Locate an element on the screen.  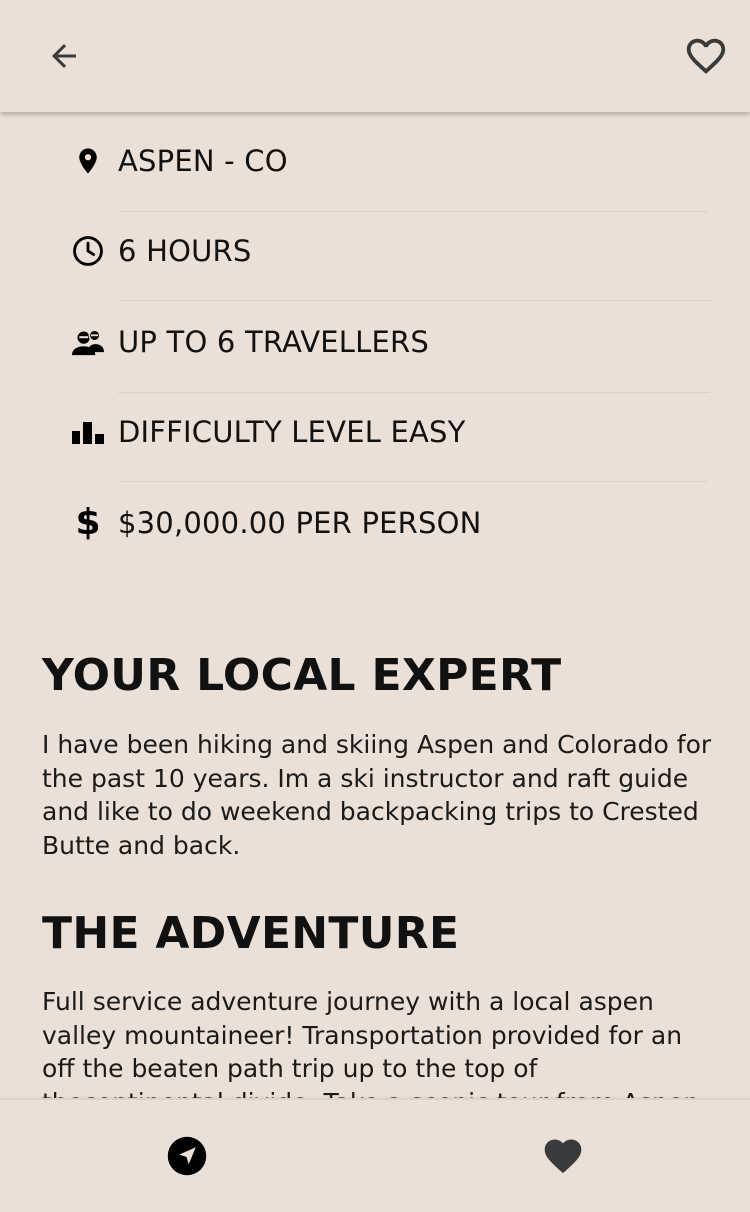
navigation-arrow-icon is located at coordinates (187, 1156).